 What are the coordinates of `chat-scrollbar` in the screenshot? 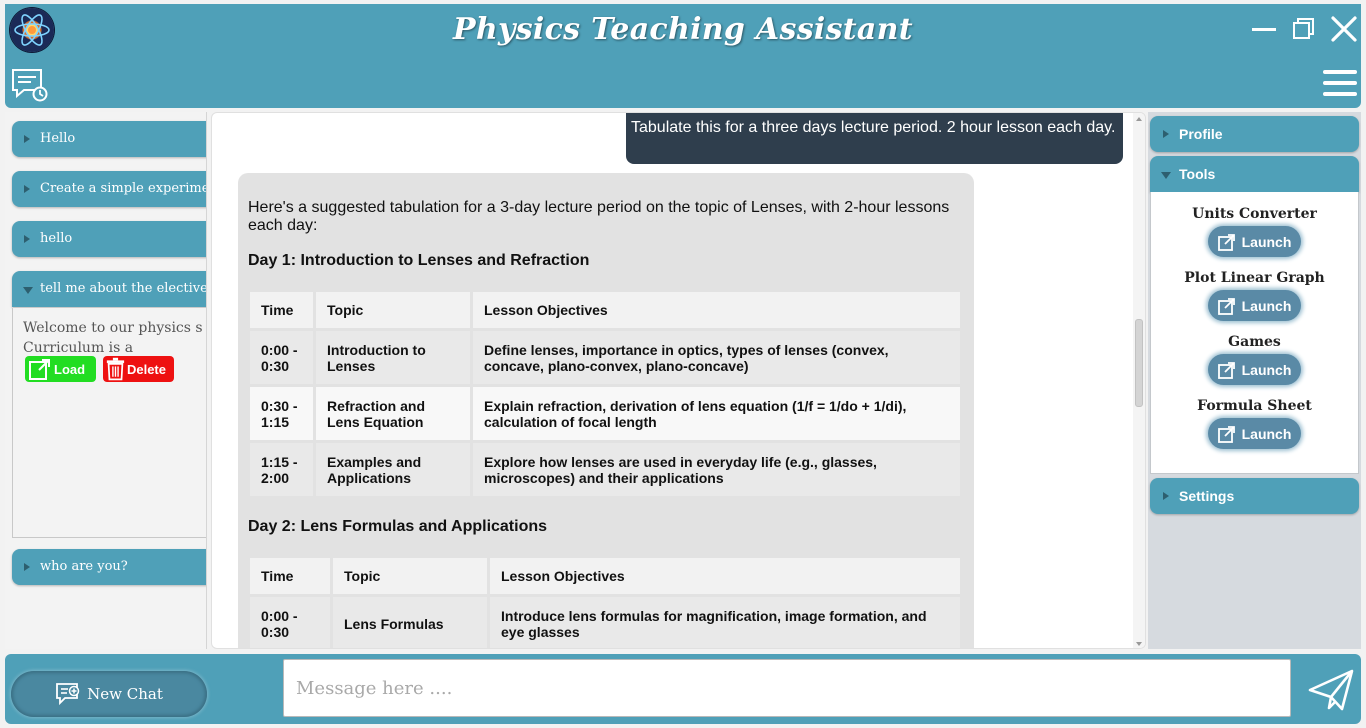 It's located at (1139, 380).